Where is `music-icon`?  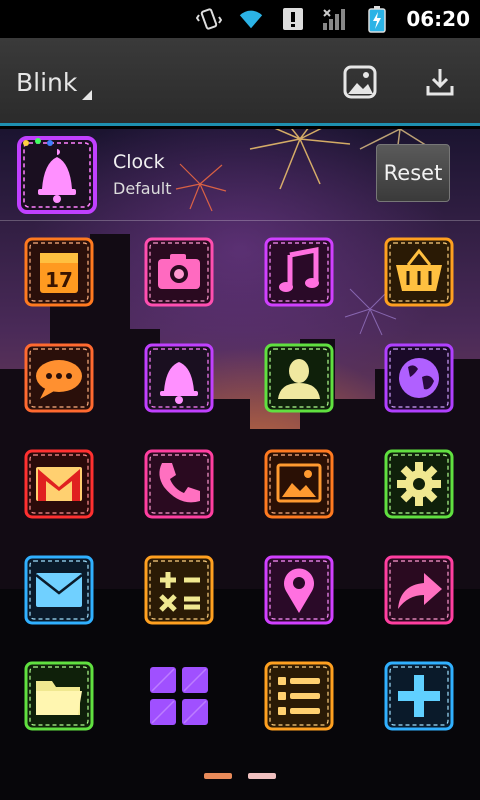 music-icon is located at coordinates (299, 272).